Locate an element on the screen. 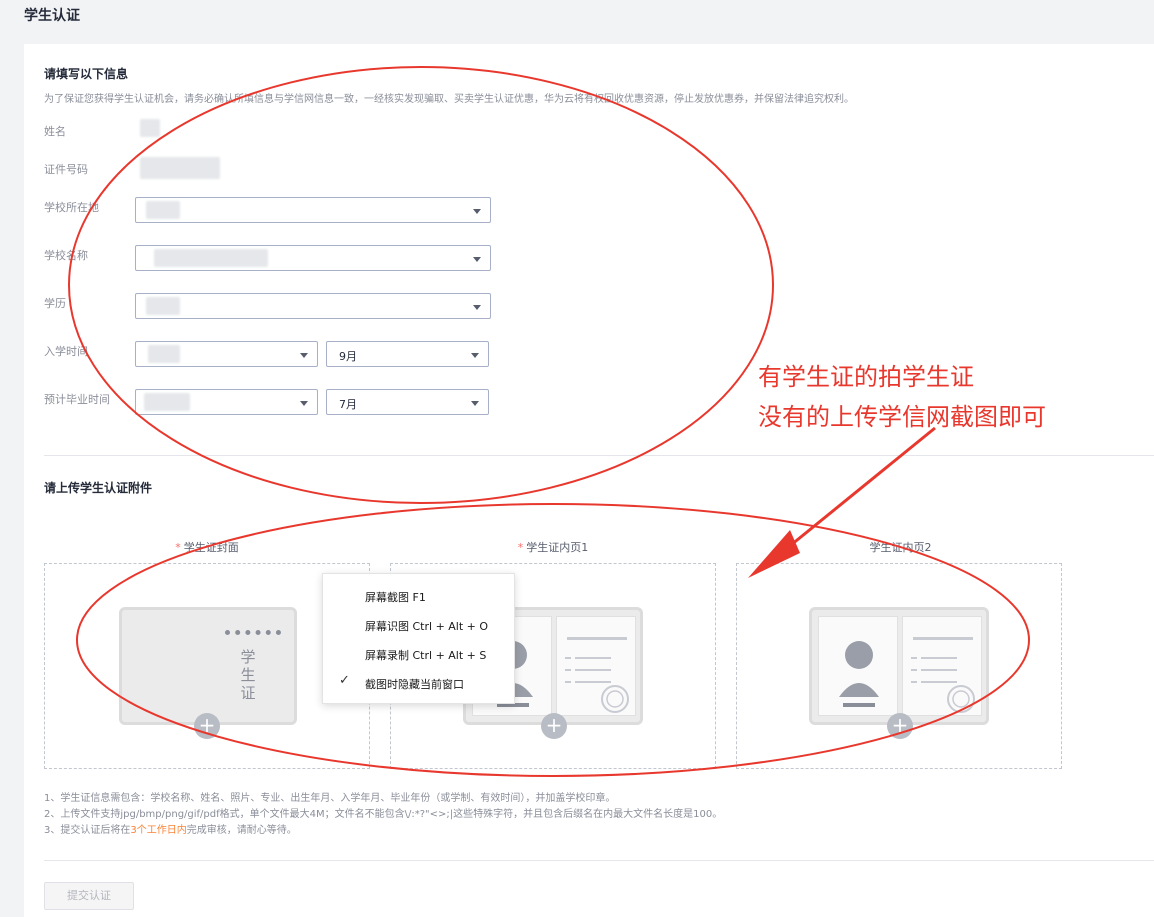 The height and width of the screenshot is (917, 1154). student-card-inner-illustration is located at coordinates (899, 666).